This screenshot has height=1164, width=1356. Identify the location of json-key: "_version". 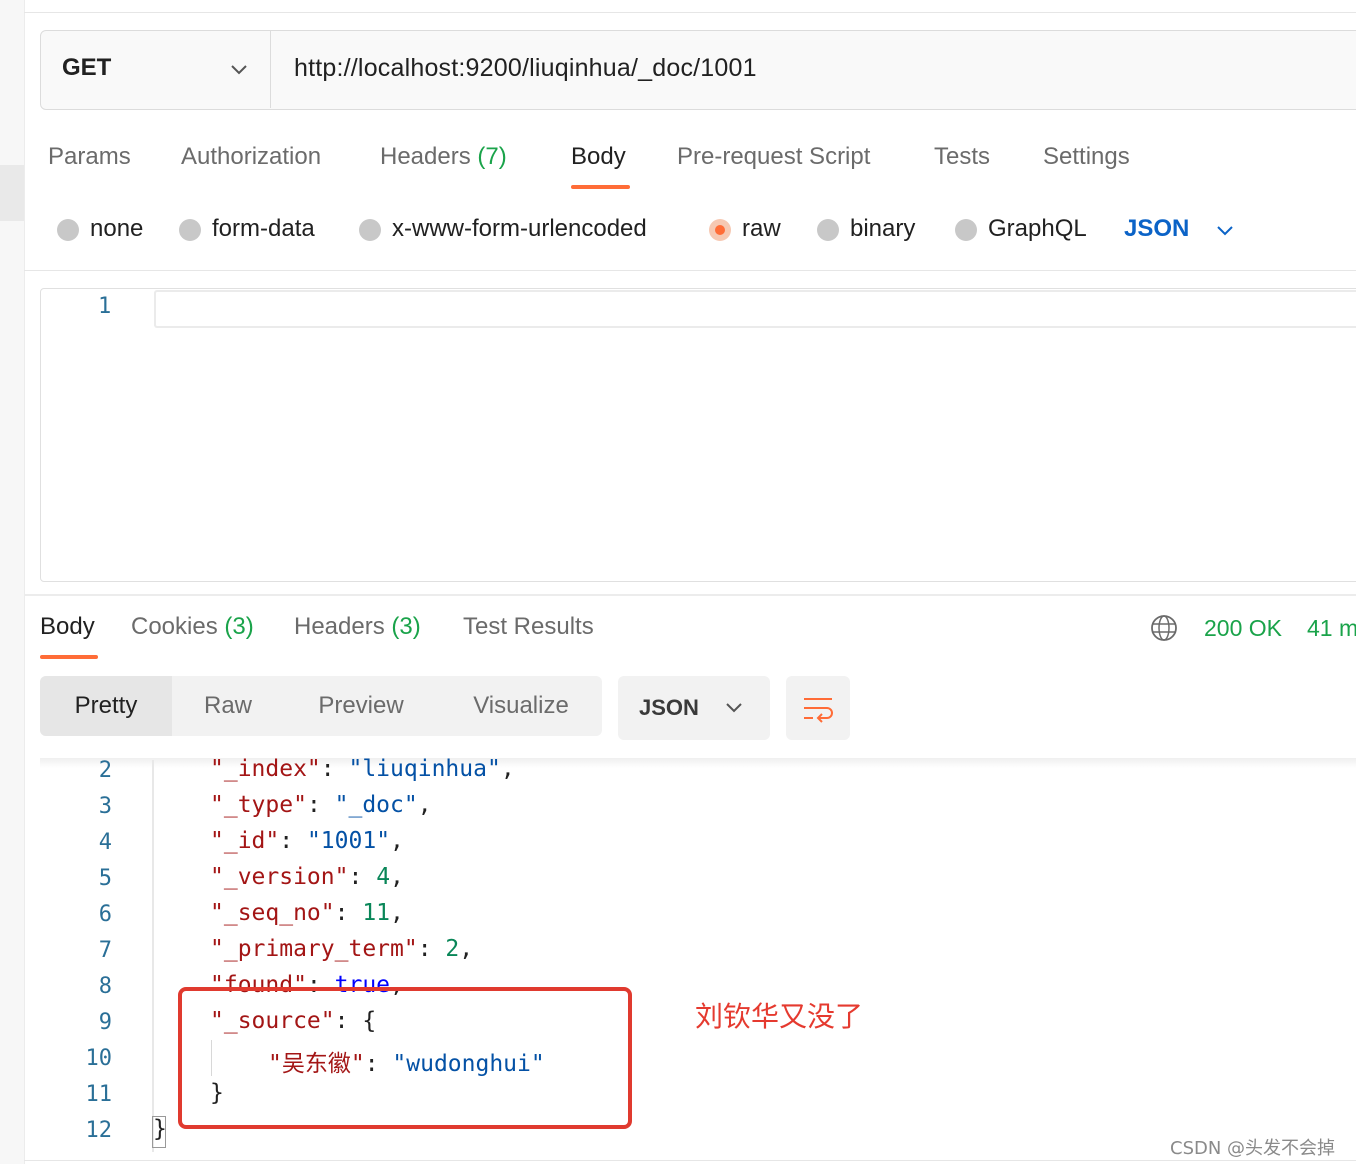
(279, 877).